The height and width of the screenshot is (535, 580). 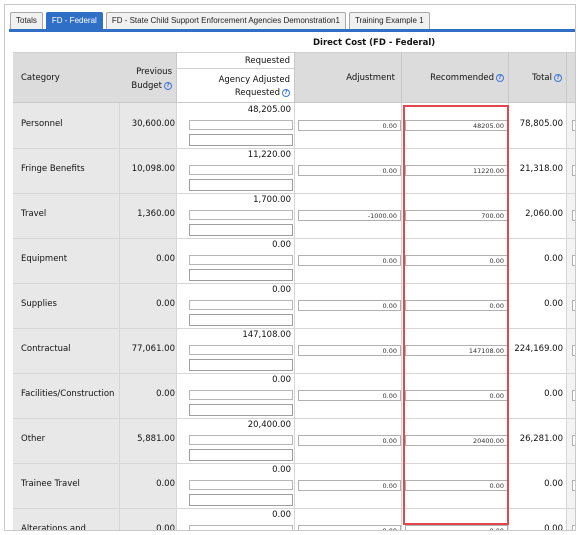 I want to click on requested-header: Requested Agency Adjusted Requested?, so click(x=236, y=78).